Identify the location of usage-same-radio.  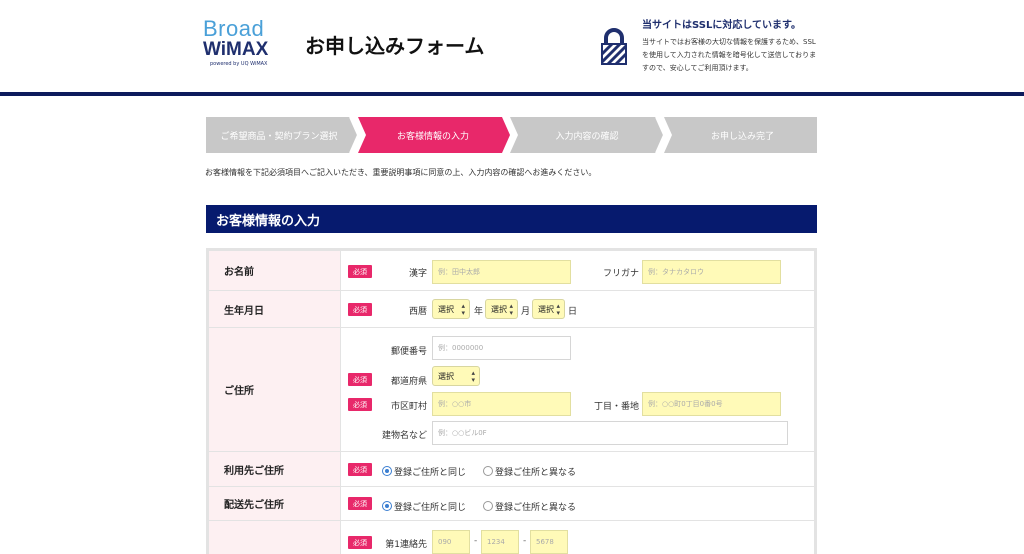
(387, 471).